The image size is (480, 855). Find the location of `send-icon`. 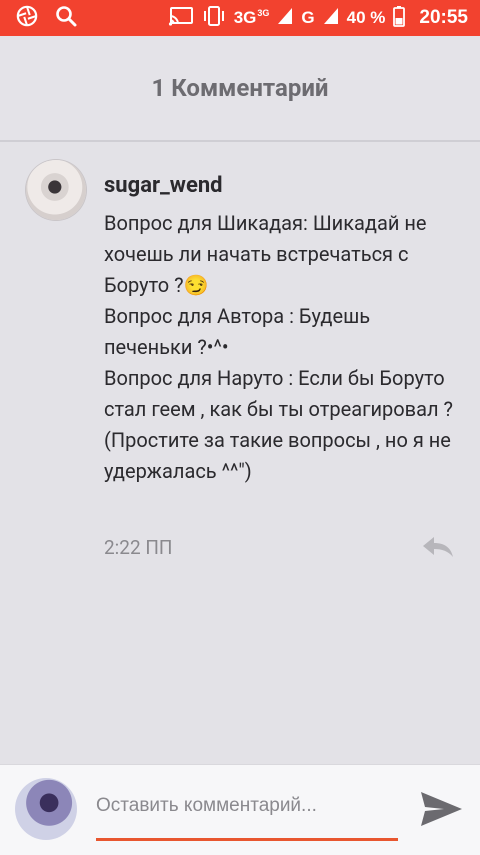

send-icon is located at coordinates (441, 809).